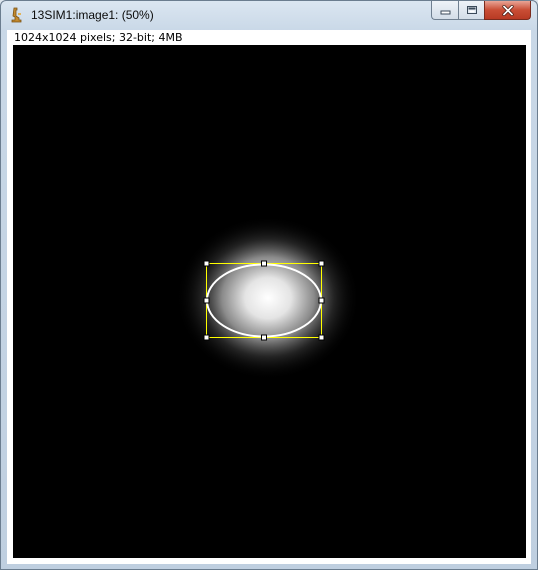  I want to click on close-button, so click(507, 10).